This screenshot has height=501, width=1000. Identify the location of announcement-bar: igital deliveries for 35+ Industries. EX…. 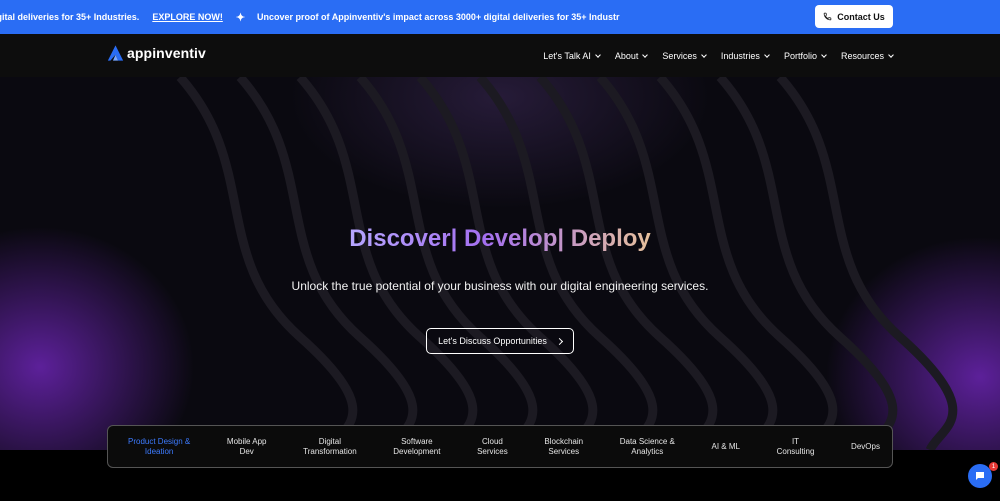
(500, 17).